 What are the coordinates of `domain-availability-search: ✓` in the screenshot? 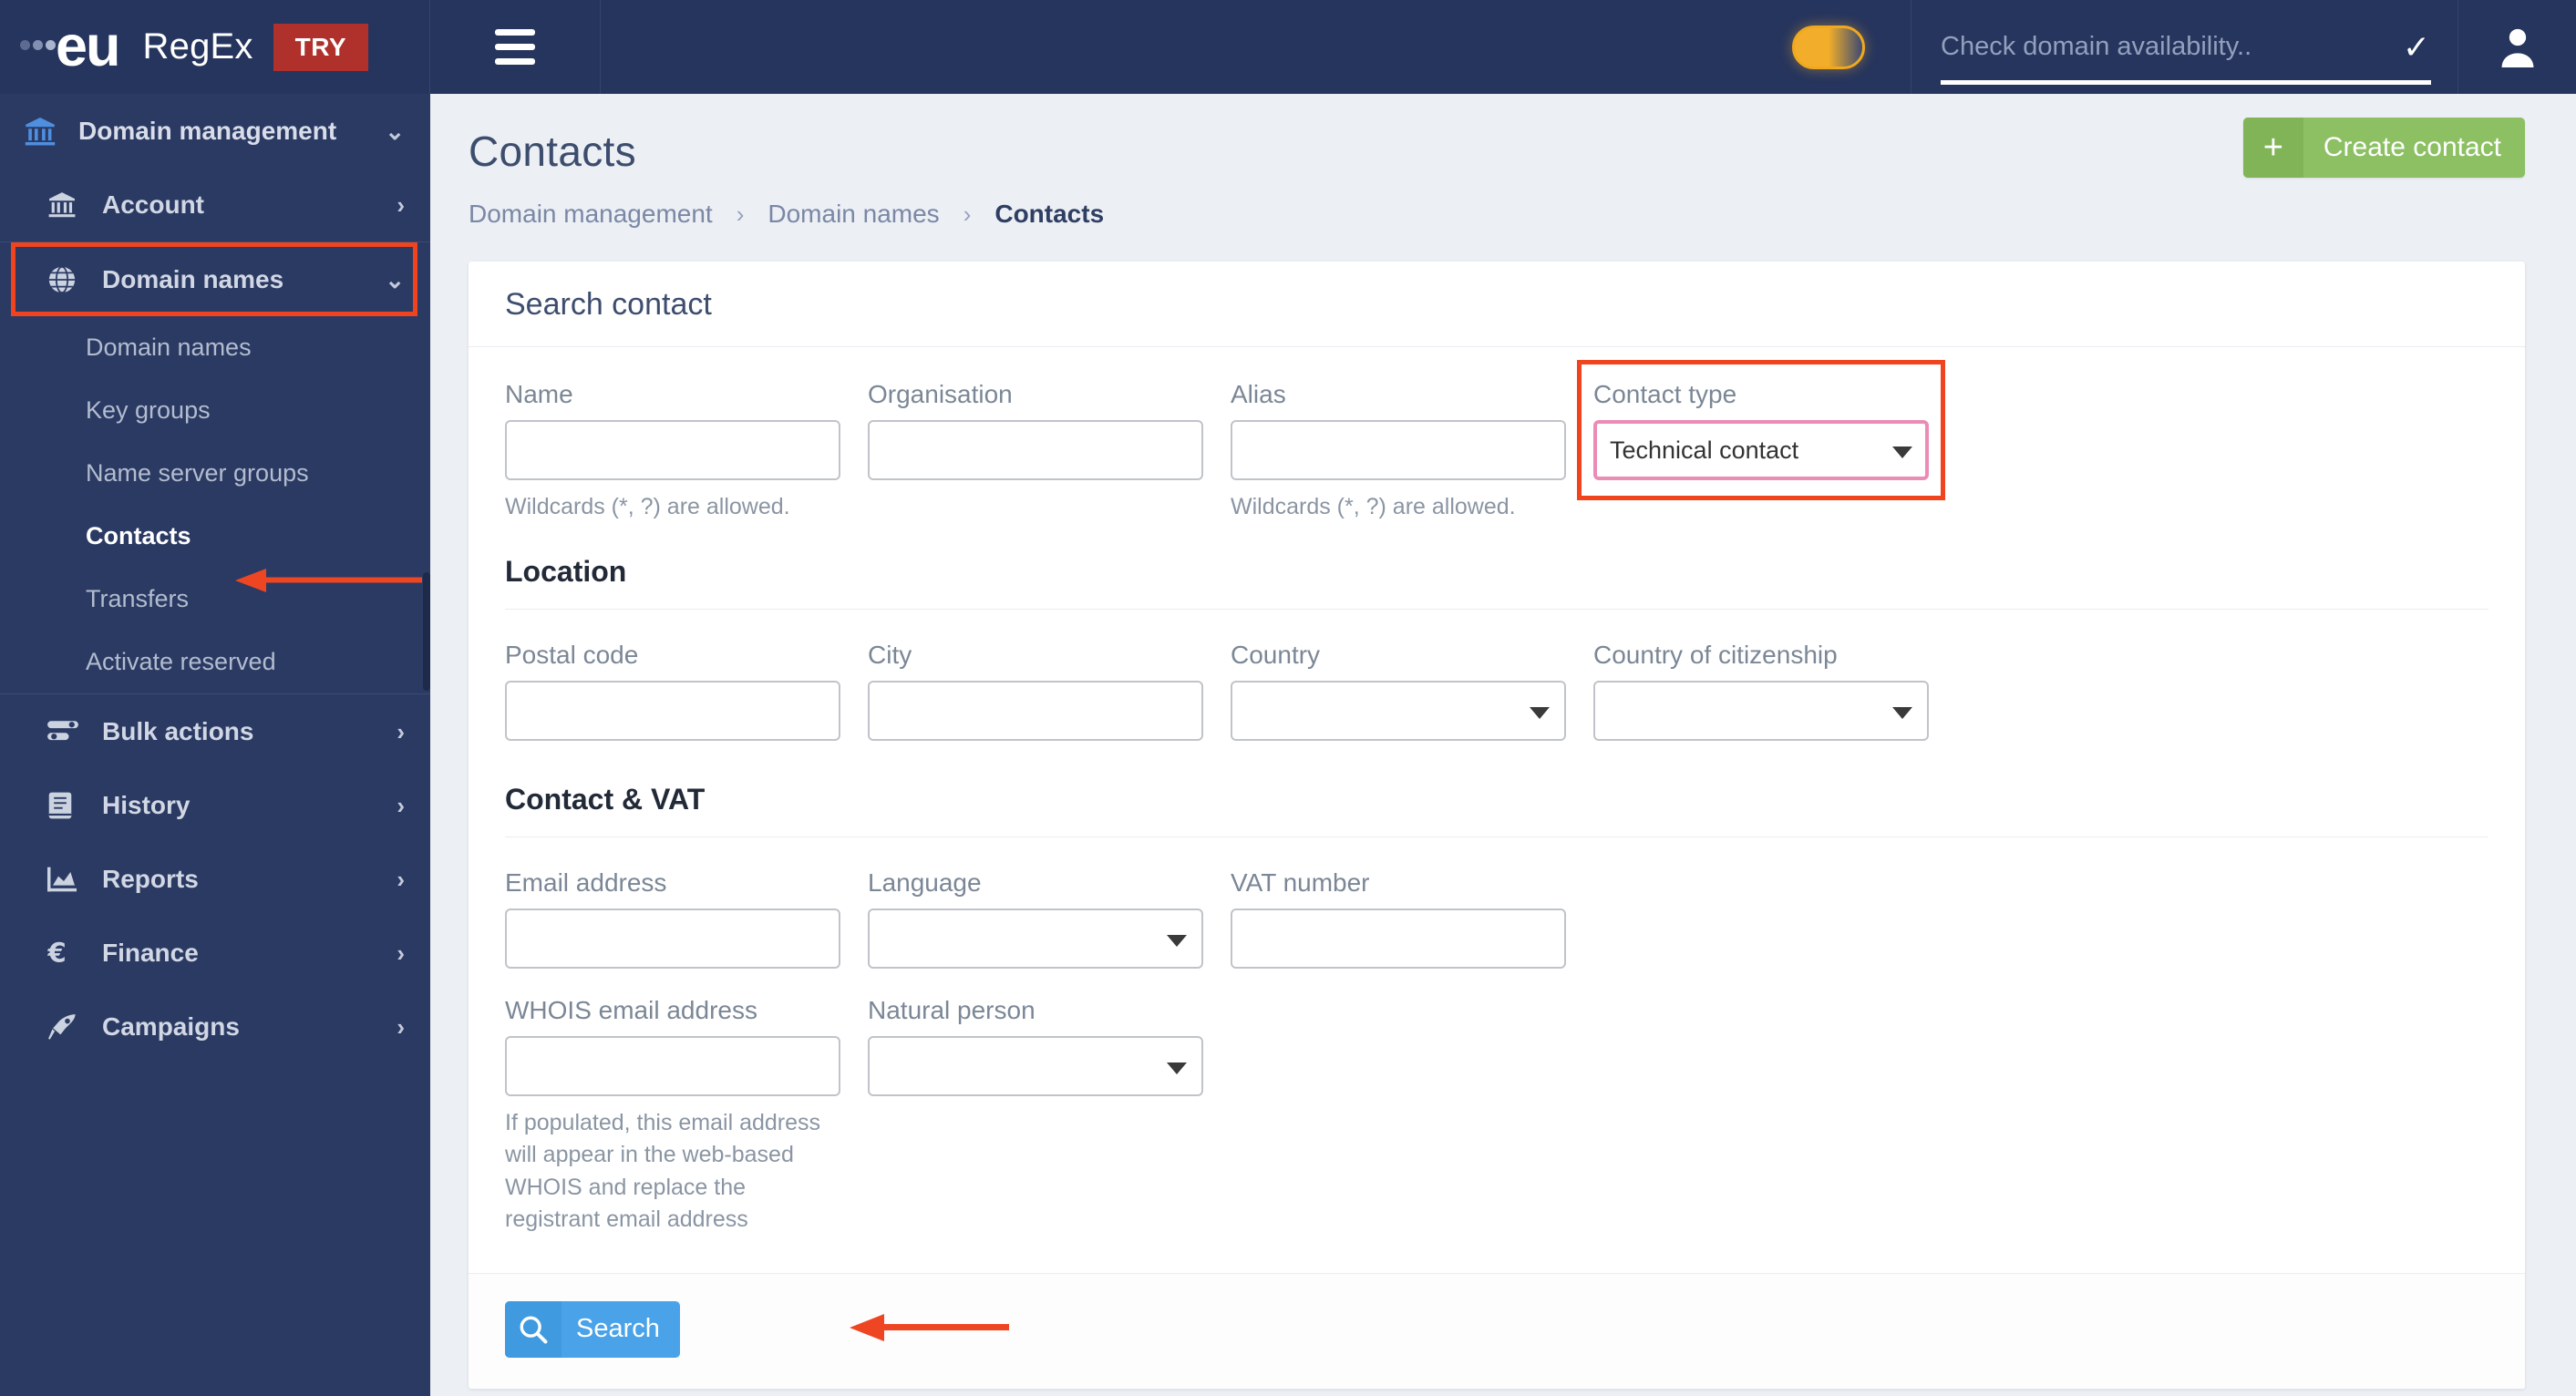 It's located at (2184, 47).